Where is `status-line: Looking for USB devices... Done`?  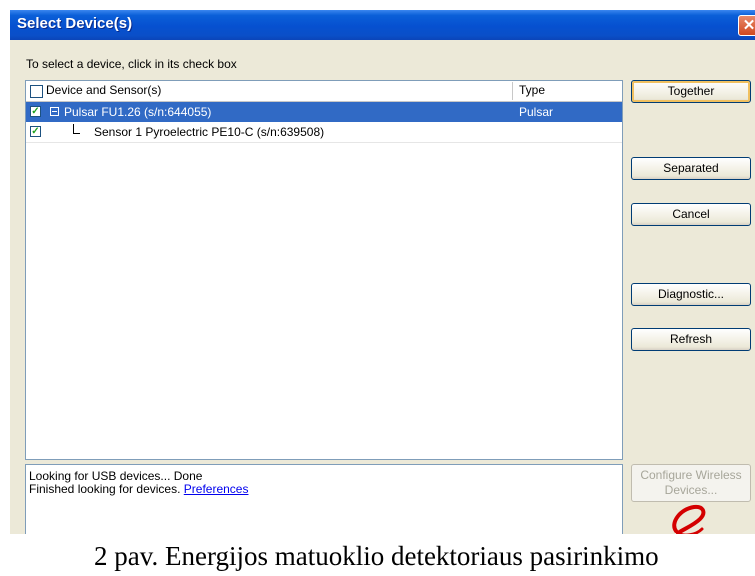 status-line: Looking for USB devices... Done is located at coordinates (116, 476).